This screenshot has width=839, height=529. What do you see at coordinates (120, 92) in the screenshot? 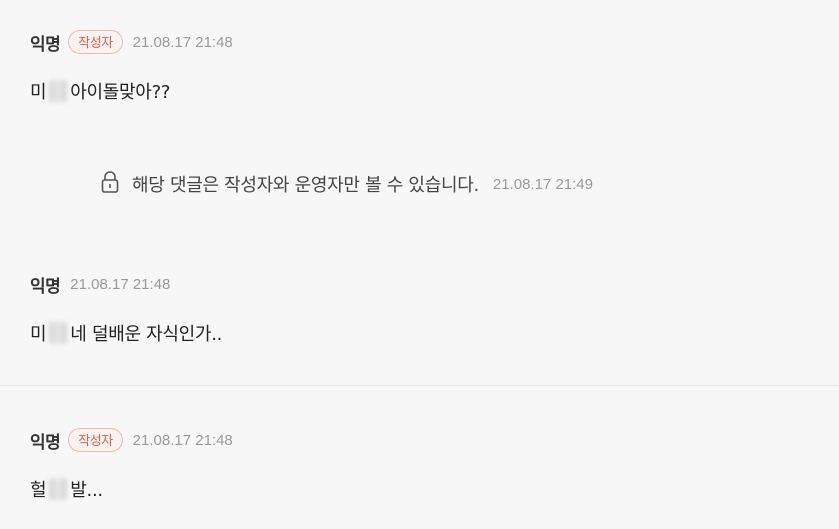
I see `comment-text-end: 아이돌맞아??` at bounding box center [120, 92].